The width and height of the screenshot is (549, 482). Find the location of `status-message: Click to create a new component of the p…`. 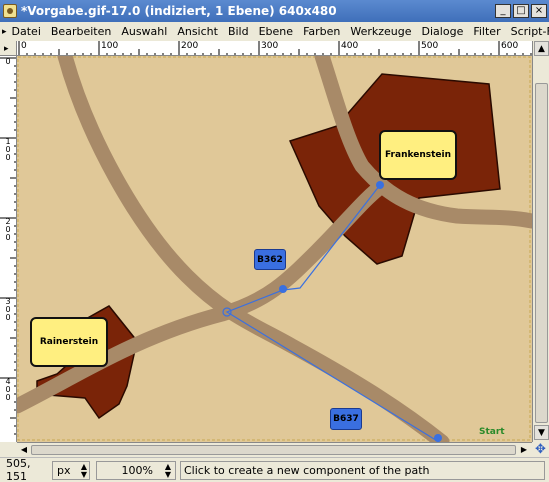

status-message: Click to create a new component of the p… is located at coordinates (362, 470).